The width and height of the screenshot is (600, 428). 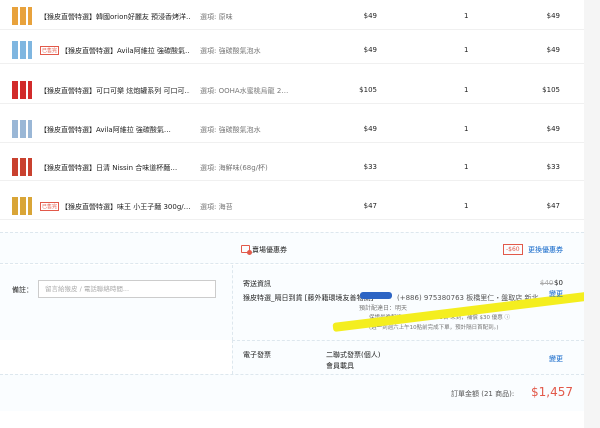 I want to click on product-variation: 選項: 原味, so click(x=216, y=17).